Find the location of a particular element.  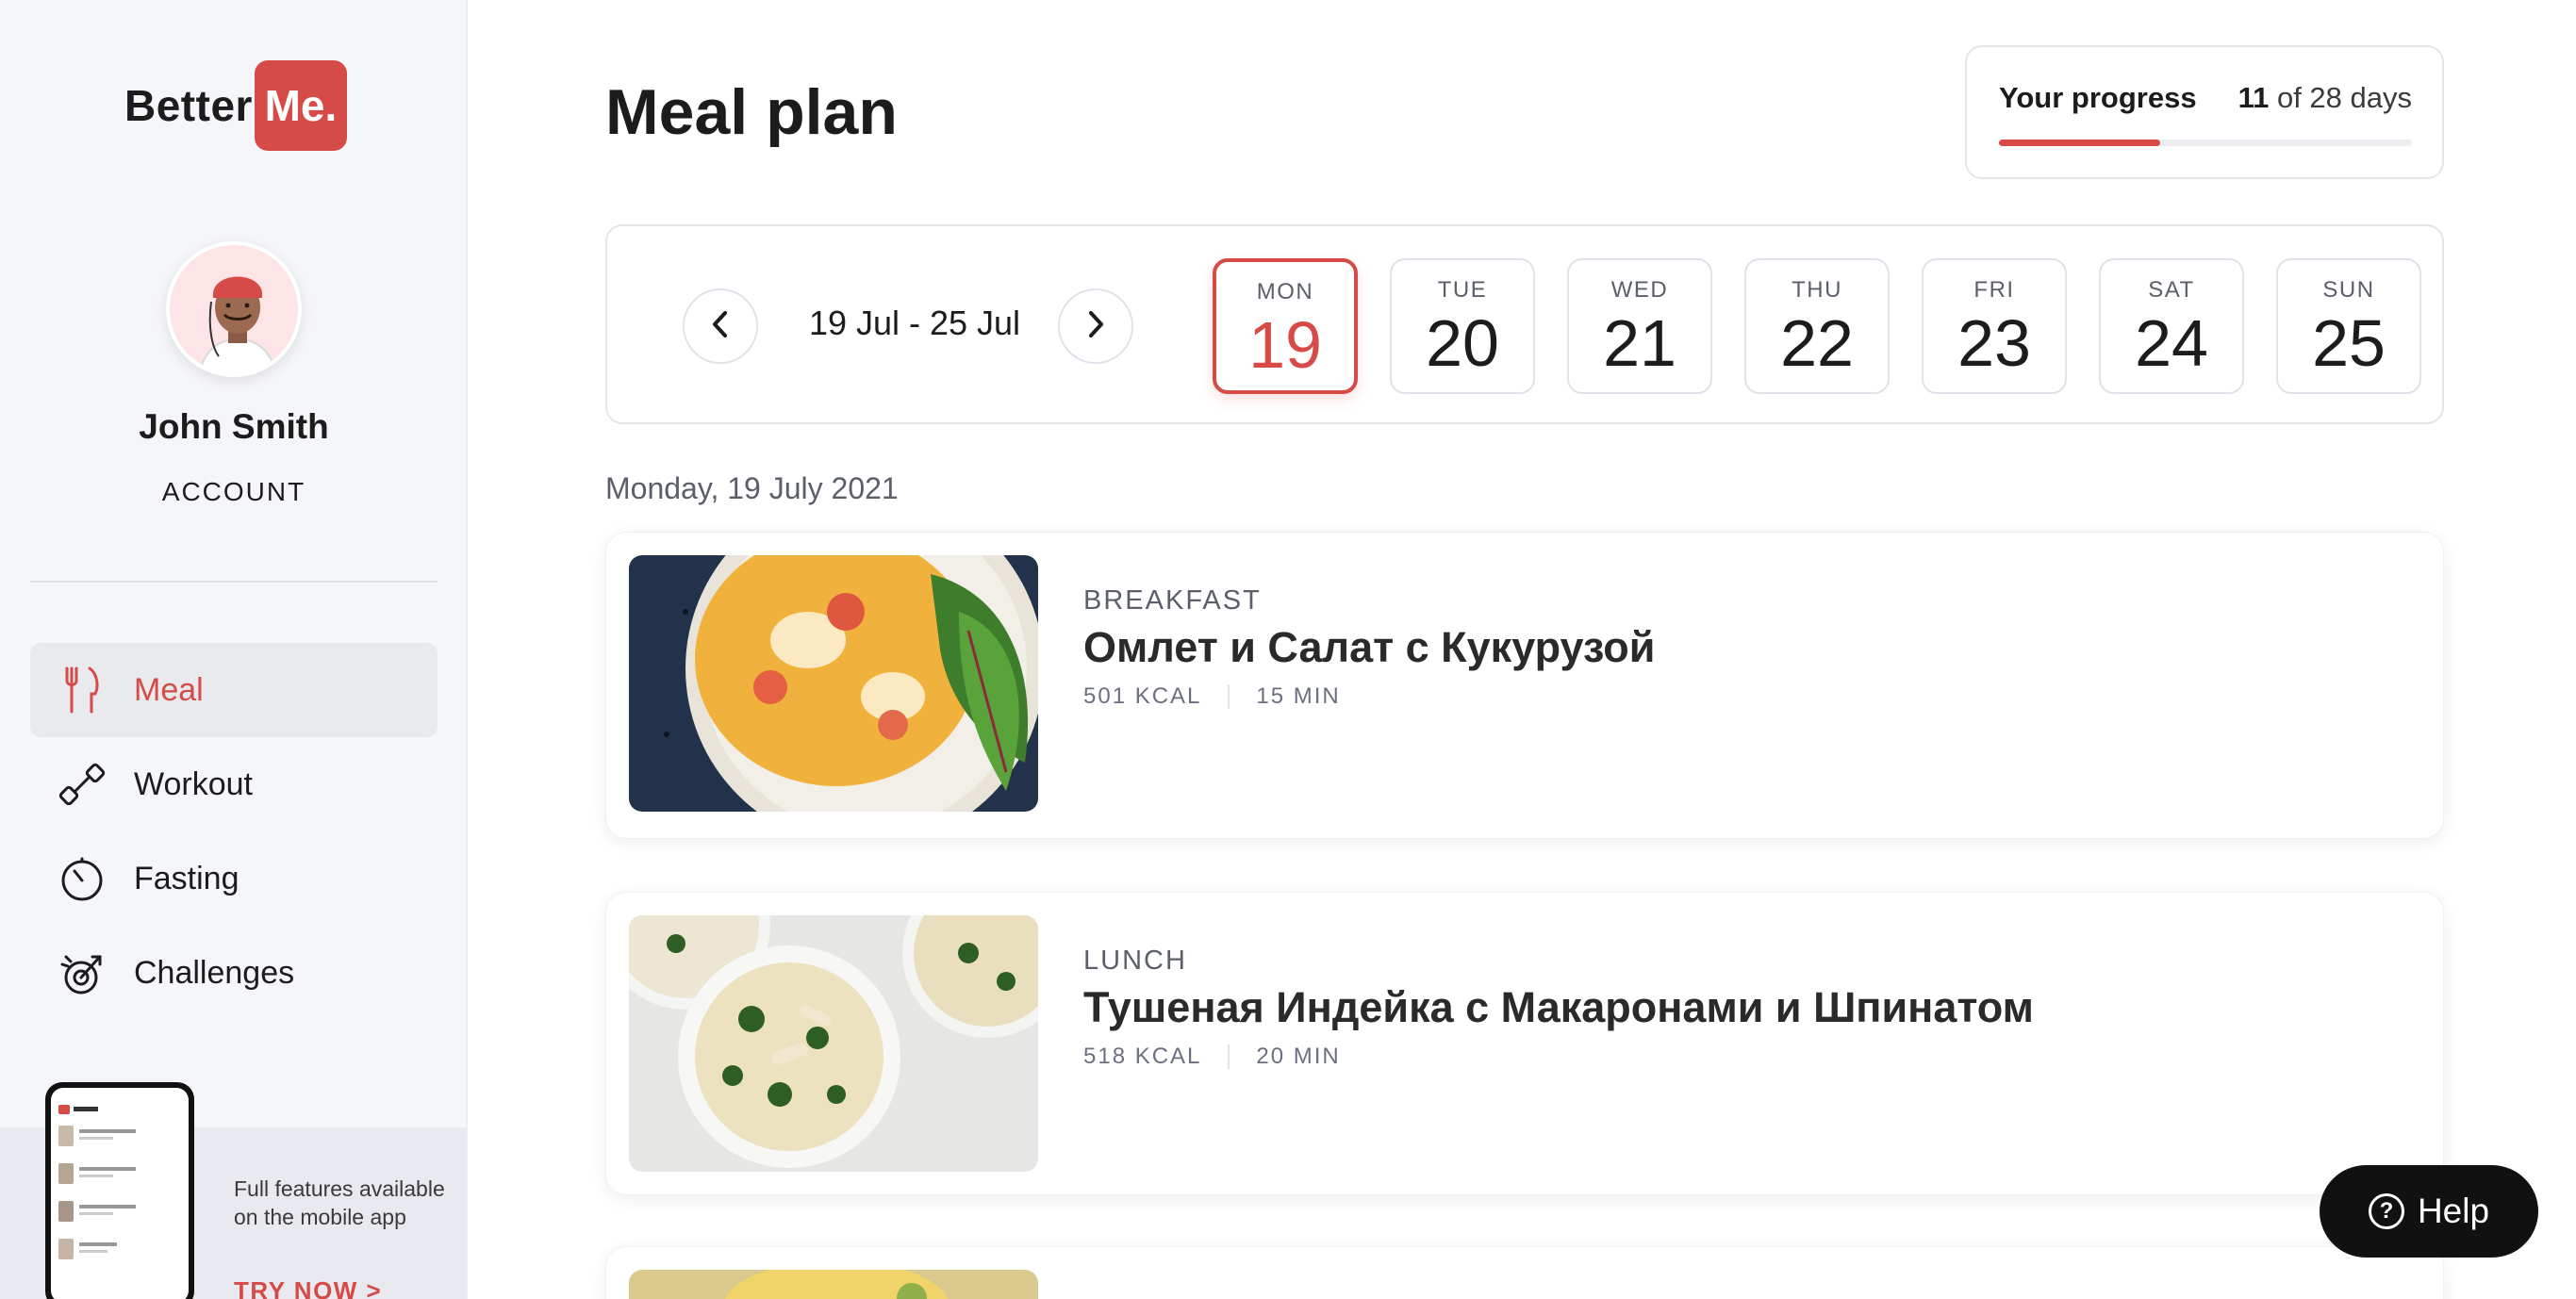

meal-meta: 518 KCAL 20 MIN is located at coordinates (1212, 1057).